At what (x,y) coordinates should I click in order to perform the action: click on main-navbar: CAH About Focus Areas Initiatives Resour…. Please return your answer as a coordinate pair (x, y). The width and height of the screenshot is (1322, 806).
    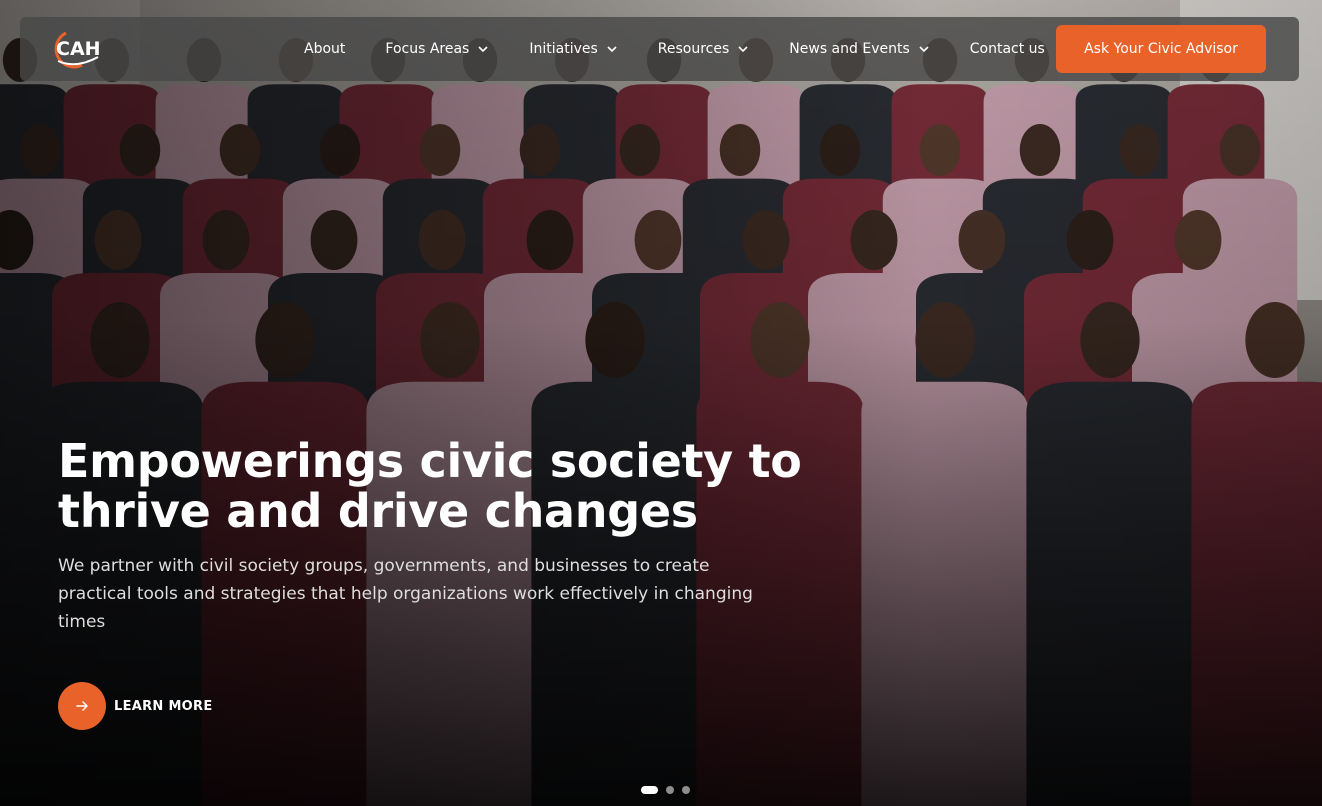
    Looking at the image, I should click on (659, 49).